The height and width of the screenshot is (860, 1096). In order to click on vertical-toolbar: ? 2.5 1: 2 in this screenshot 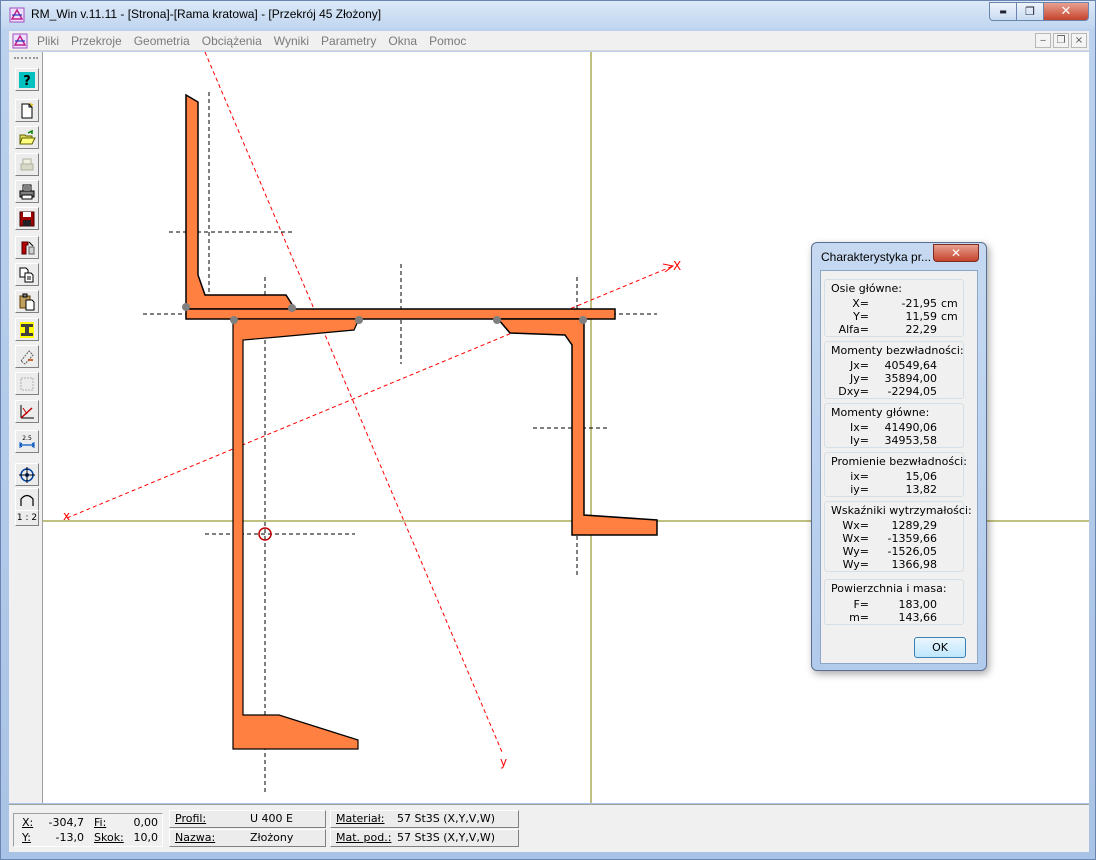, I will do `click(26, 427)`.